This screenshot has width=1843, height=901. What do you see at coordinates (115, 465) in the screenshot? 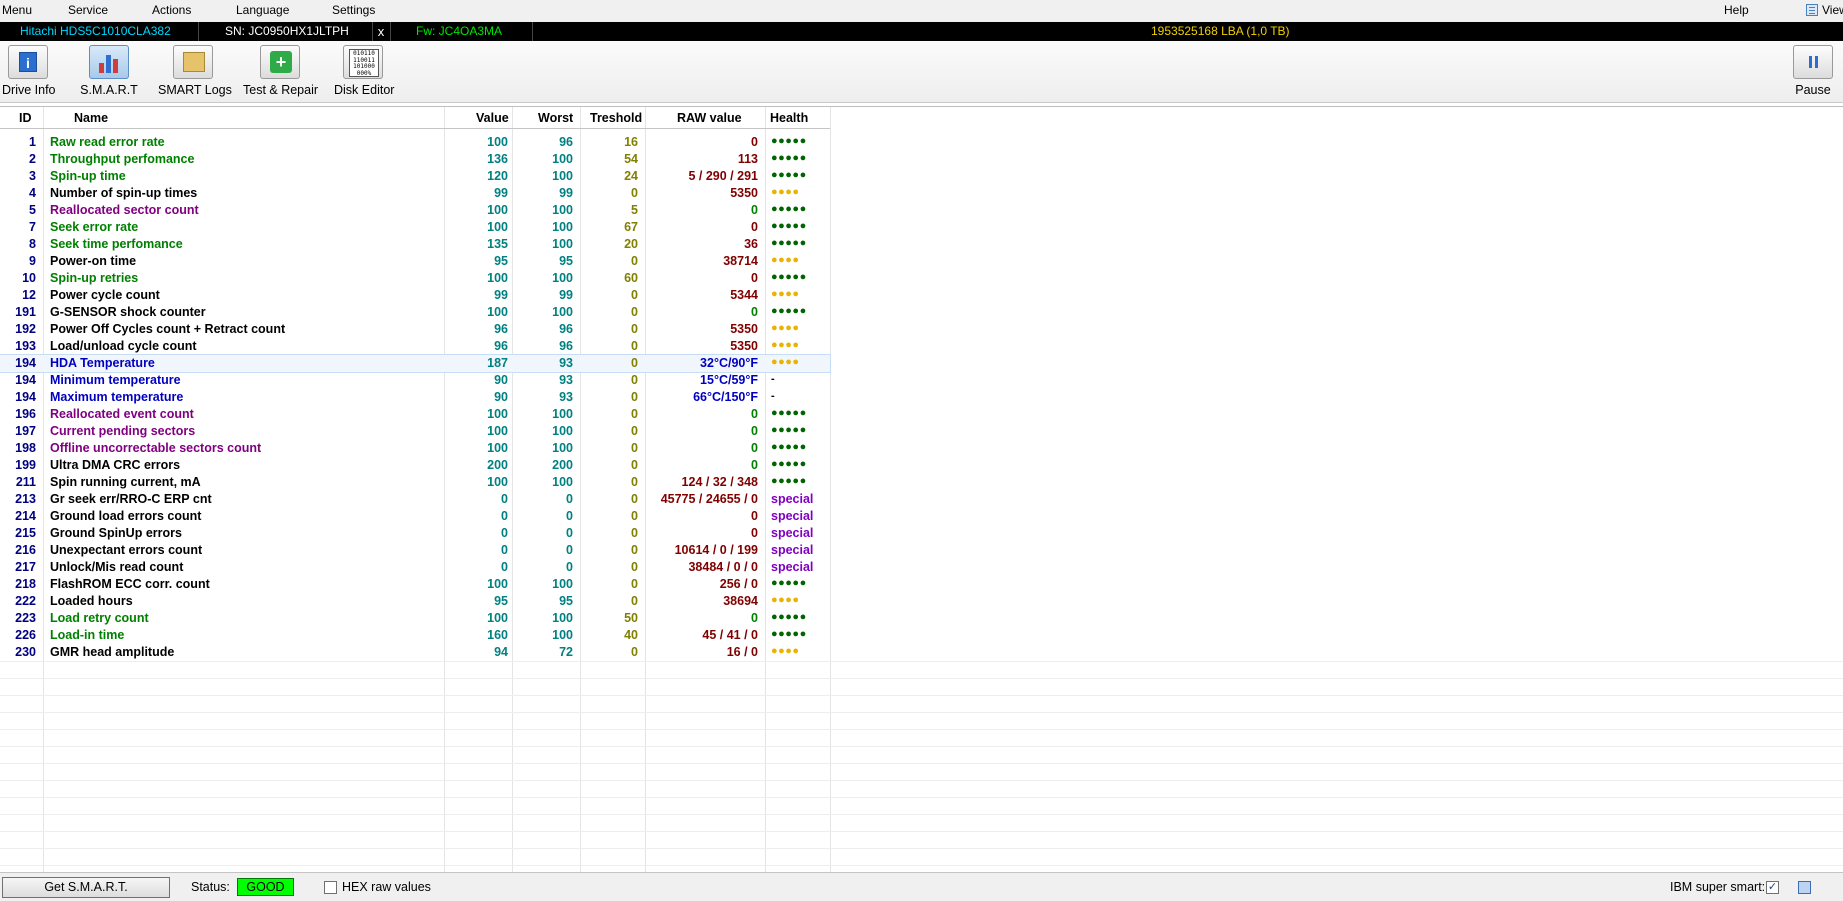
I see `cell-name: Ultra DMA CRC errors` at bounding box center [115, 465].